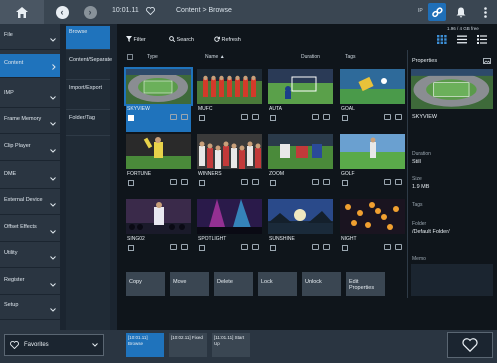  I want to click on unlock-button: Unlock, so click(321, 284).